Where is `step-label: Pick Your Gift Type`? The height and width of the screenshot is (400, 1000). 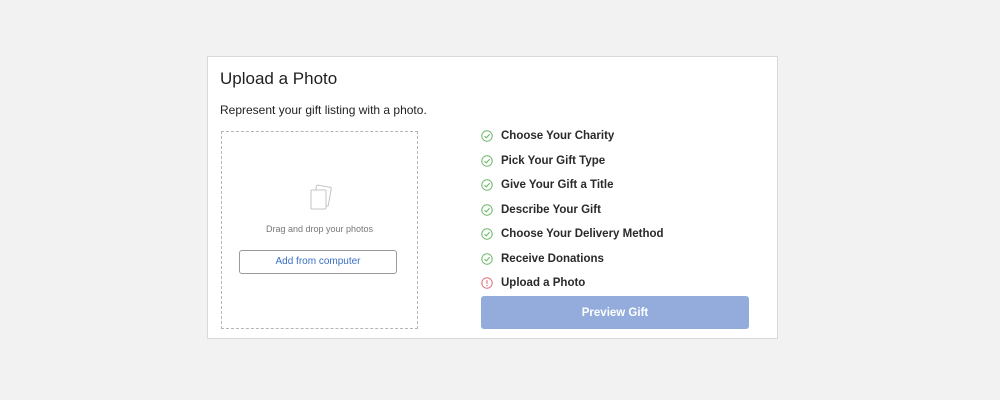
step-label: Pick Your Gift Type is located at coordinates (553, 160).